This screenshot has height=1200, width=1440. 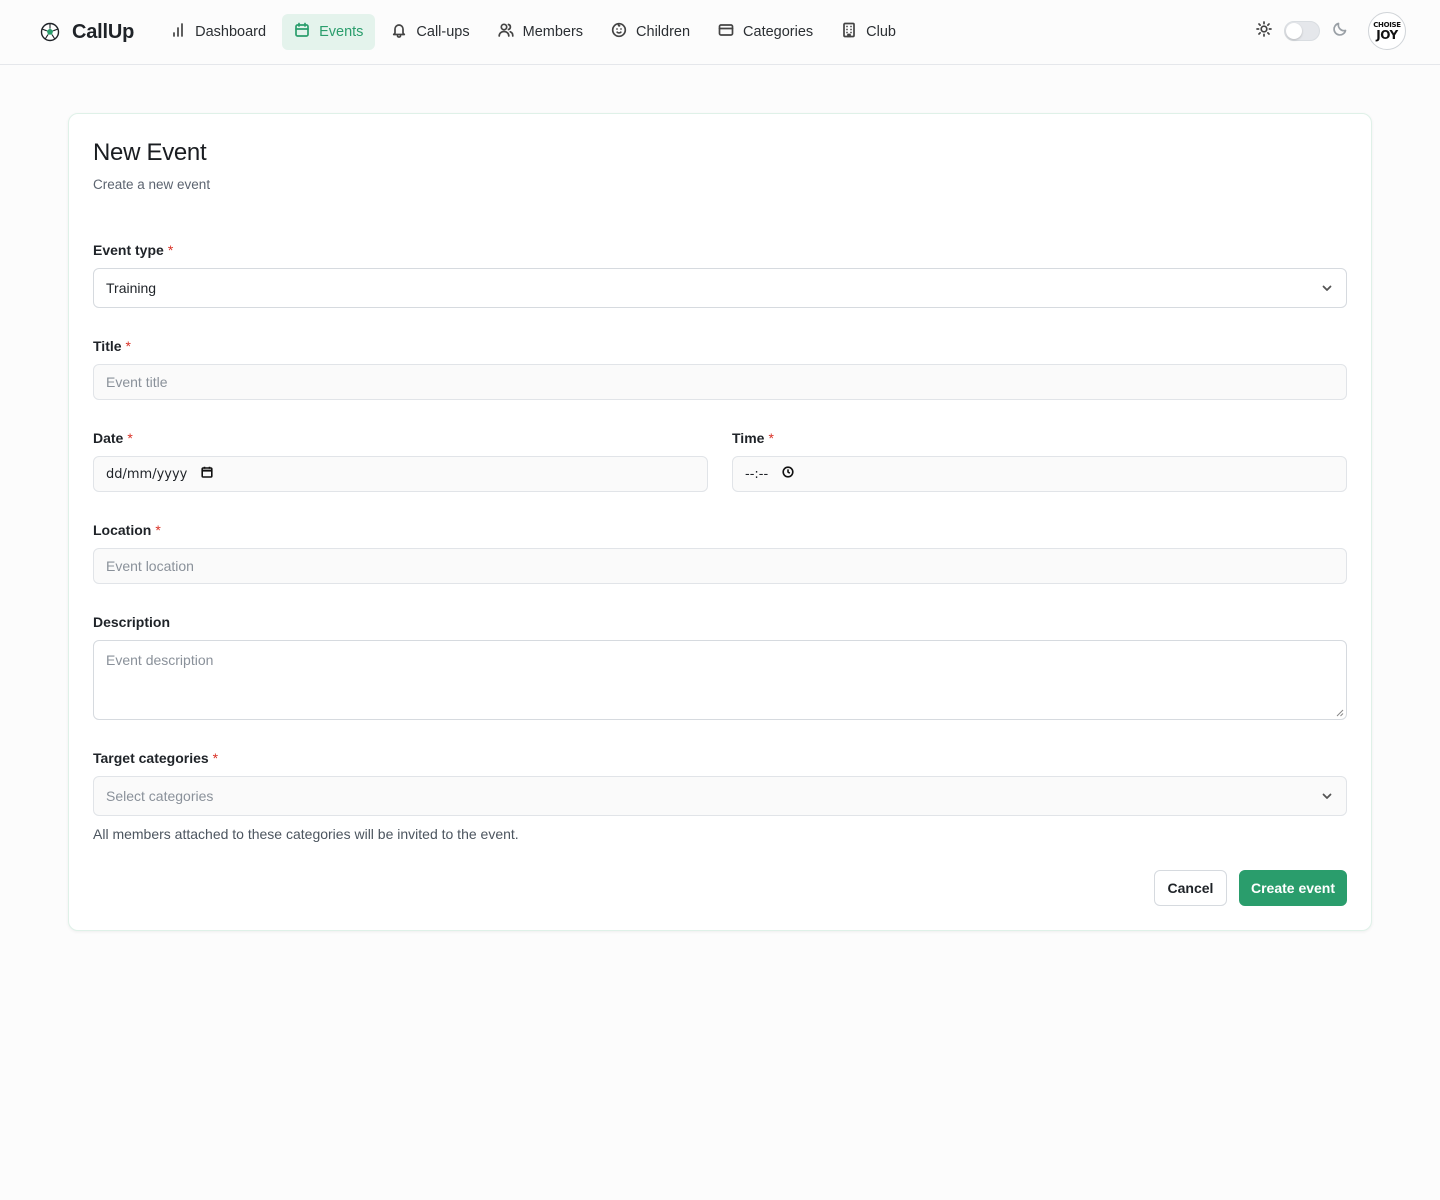 What do you see at coordinates (1331, 31) in the screenshot?
I see `header-tools: CHOISE JOY` at bounding box center [1331, 31].